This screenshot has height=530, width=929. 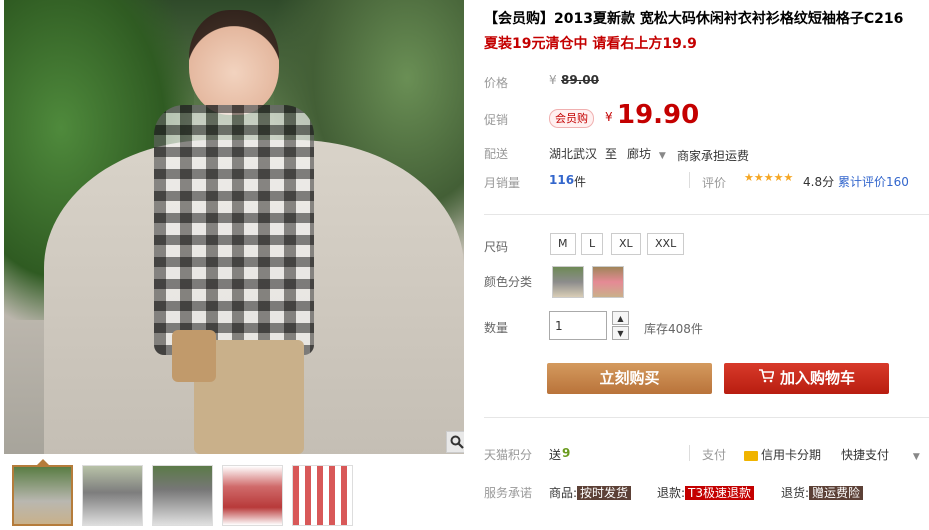 I want to click on sales-divider, so click(x=689, y=180).